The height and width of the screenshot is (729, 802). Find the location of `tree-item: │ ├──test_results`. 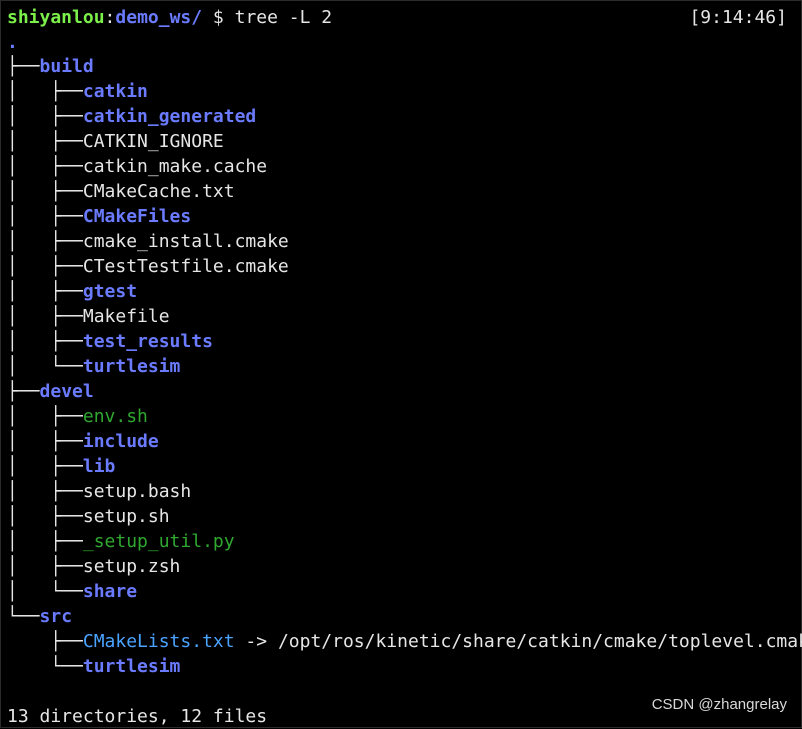

tree-item: │ ├──test_results is located at coordinates (110, 341).